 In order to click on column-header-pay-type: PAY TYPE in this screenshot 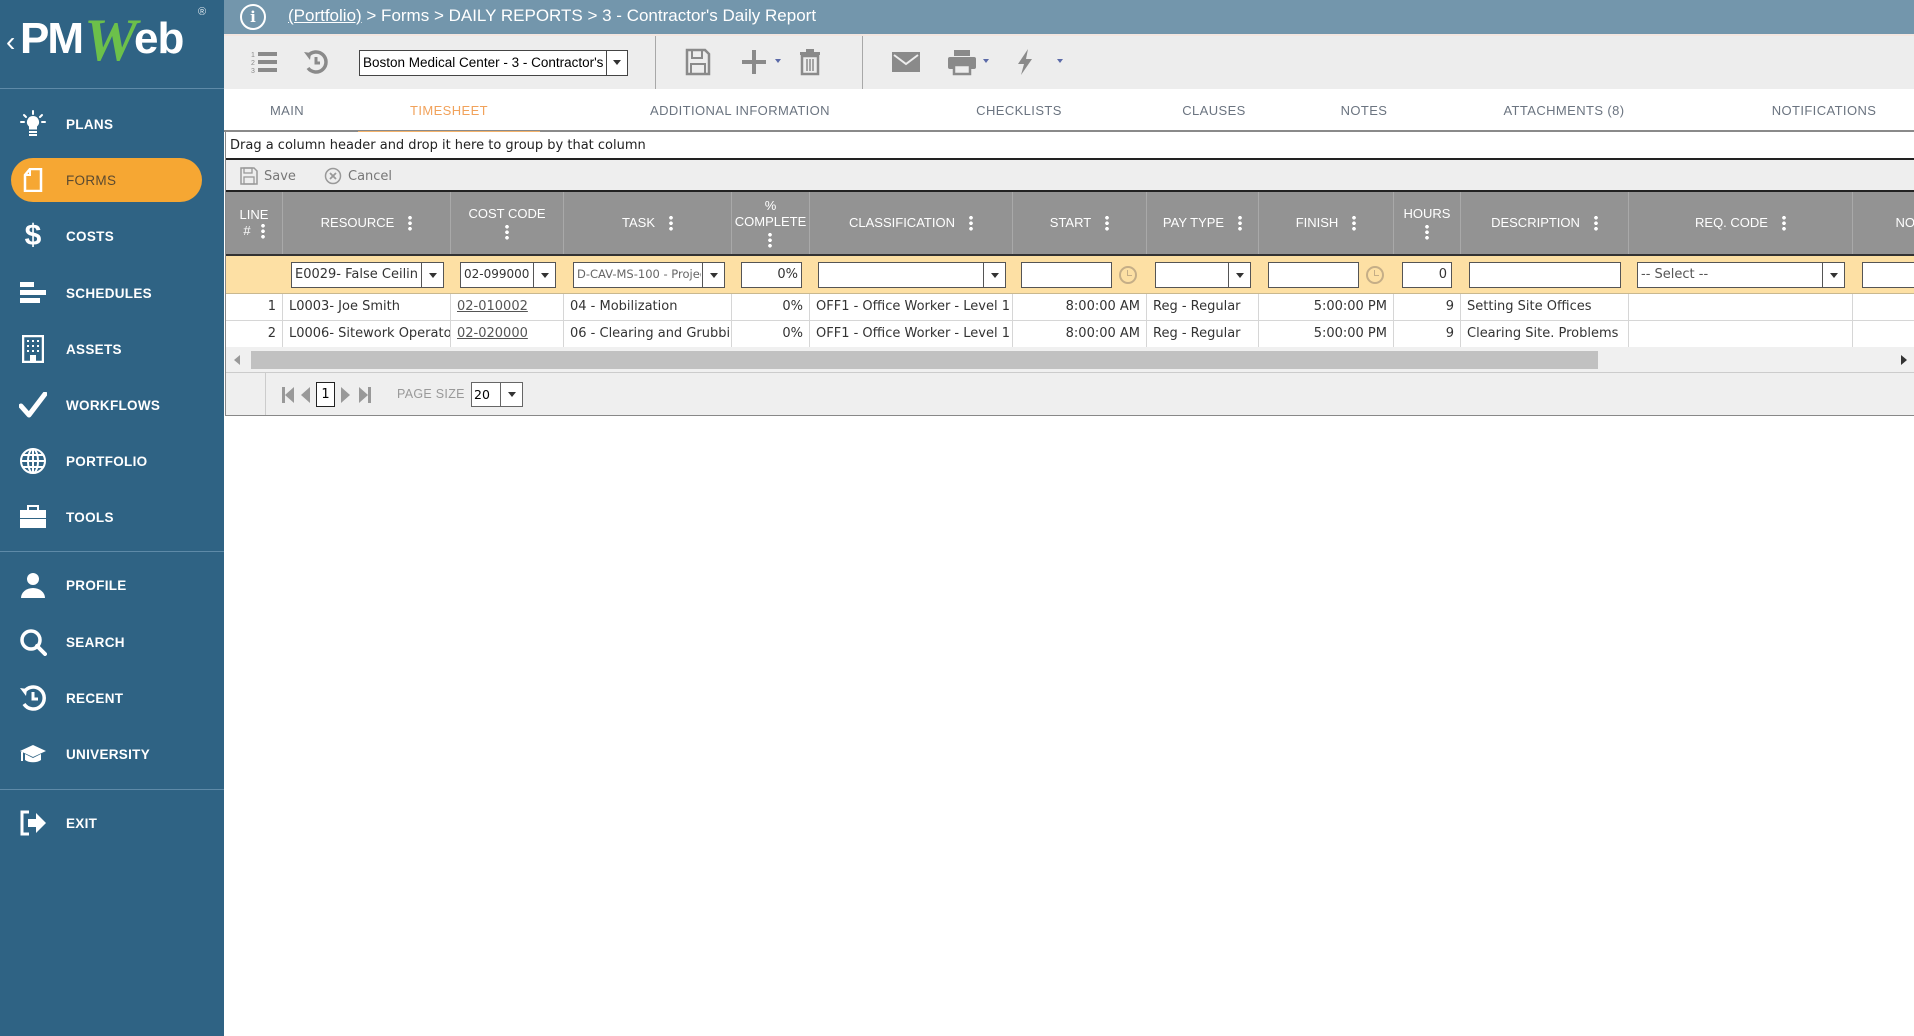, I will do `click(1203, 223)`.